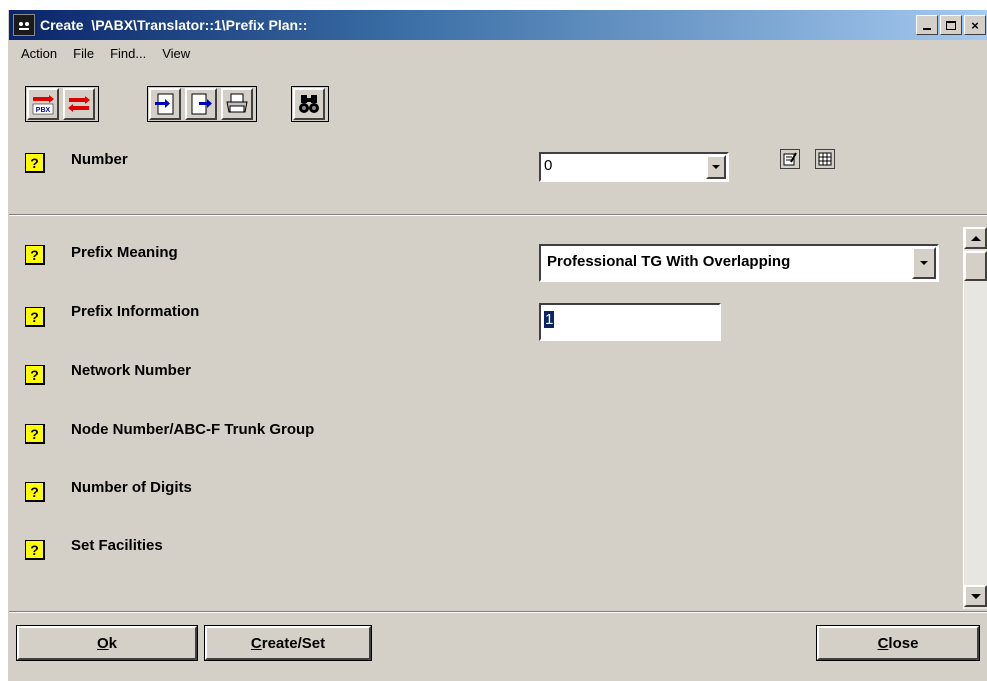 The height and width of the screenshot is (681, 987). Describe the element at coordinates (117, 545) in the screenshot. I see `set-facilities-label: Set Facilities` at that location.